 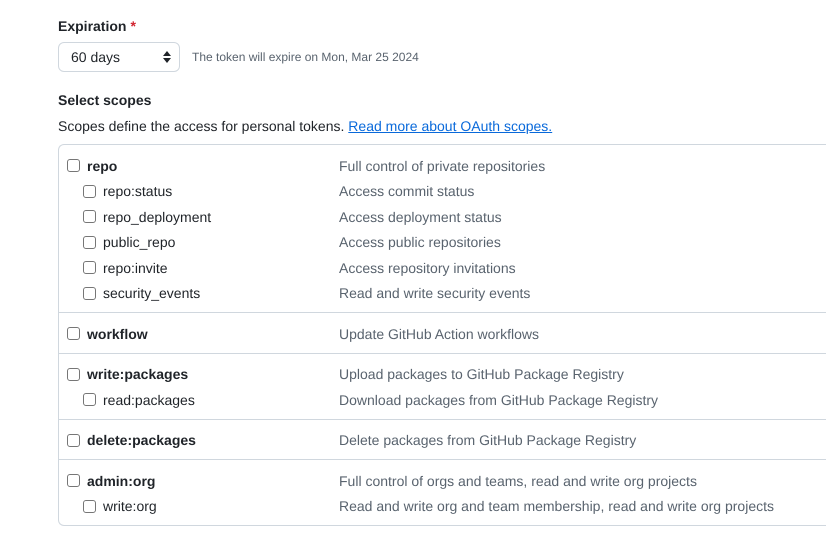 I want to click on section-heading: Select scopes, so click(x=105, y=100).